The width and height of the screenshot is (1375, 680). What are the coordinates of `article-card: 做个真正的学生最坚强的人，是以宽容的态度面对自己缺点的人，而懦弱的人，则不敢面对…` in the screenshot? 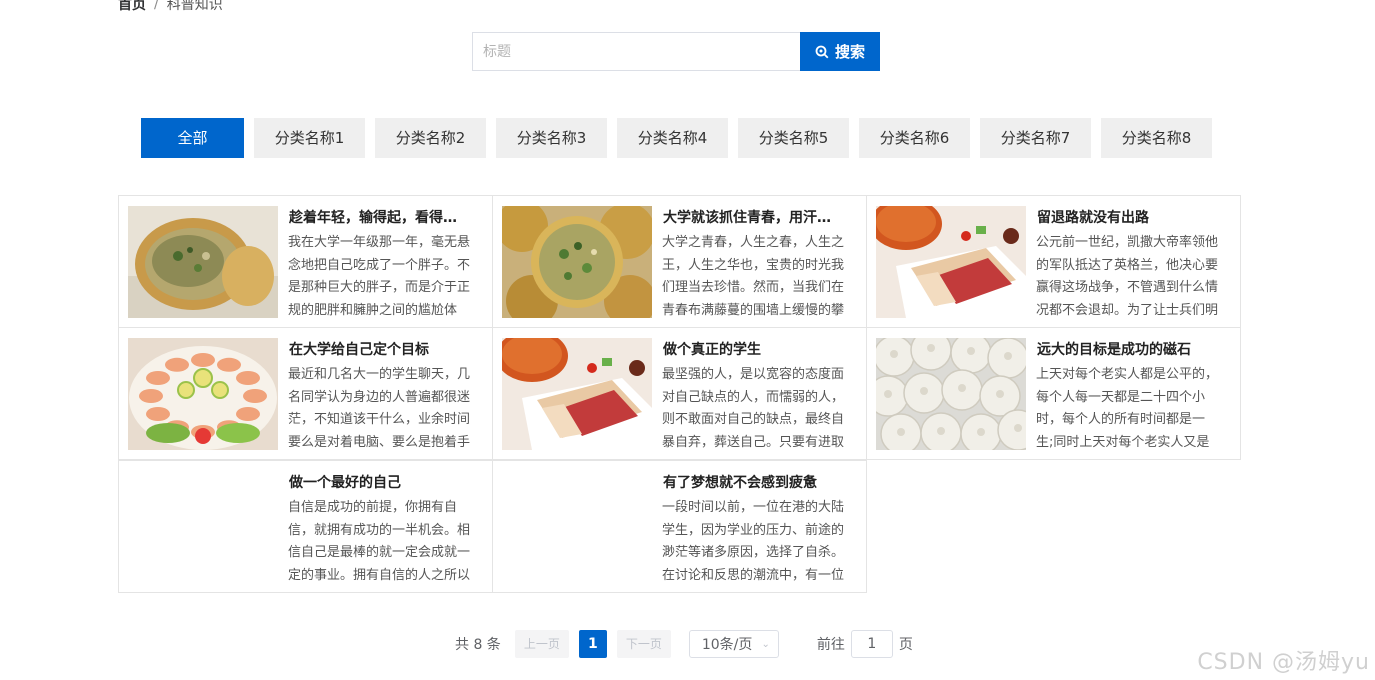 It's located at (679, 393).